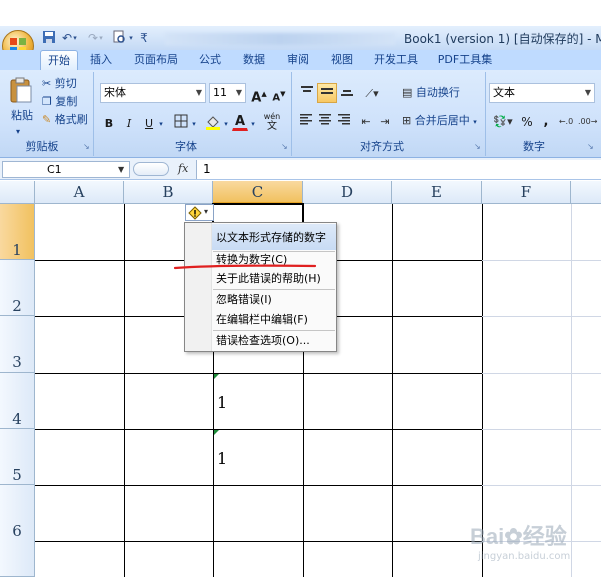 This screenshot has width=601, height=577. What do you see at coordinates (17, 531) in the screenshot?
I see `row-header-6: 6` at bounding box center [17, 531].